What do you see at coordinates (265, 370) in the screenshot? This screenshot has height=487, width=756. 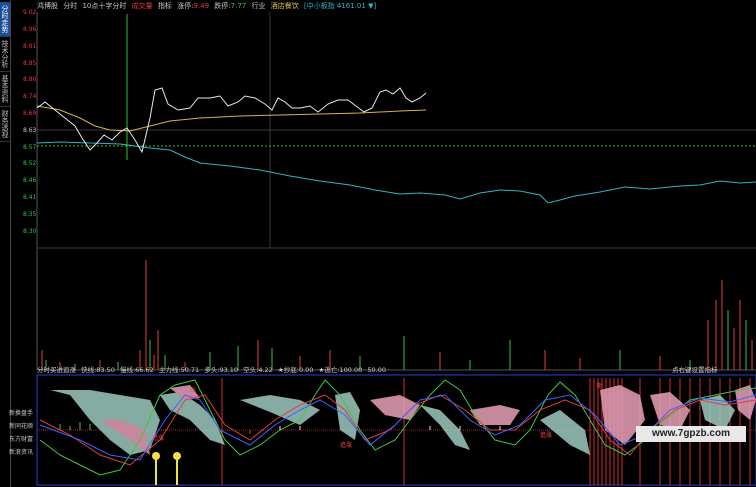 I see `short-value: 4.22` at bounding box center [265, 370].